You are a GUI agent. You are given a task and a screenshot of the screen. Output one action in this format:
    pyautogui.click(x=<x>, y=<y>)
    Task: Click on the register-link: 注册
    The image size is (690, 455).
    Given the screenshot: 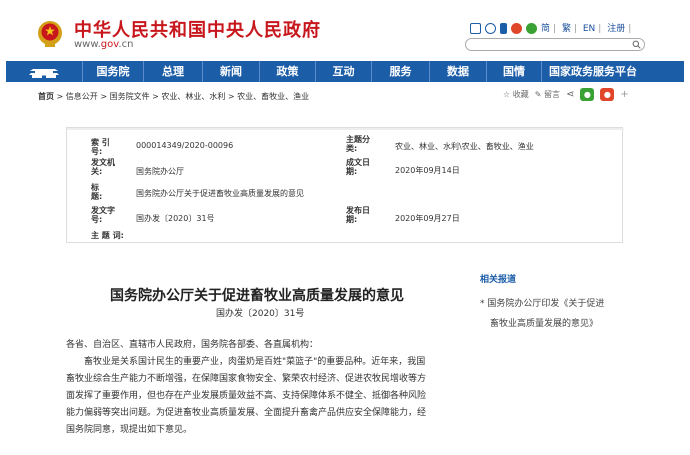 What is the action you would take?
    pyautogui.click(x=616, y=29)
    